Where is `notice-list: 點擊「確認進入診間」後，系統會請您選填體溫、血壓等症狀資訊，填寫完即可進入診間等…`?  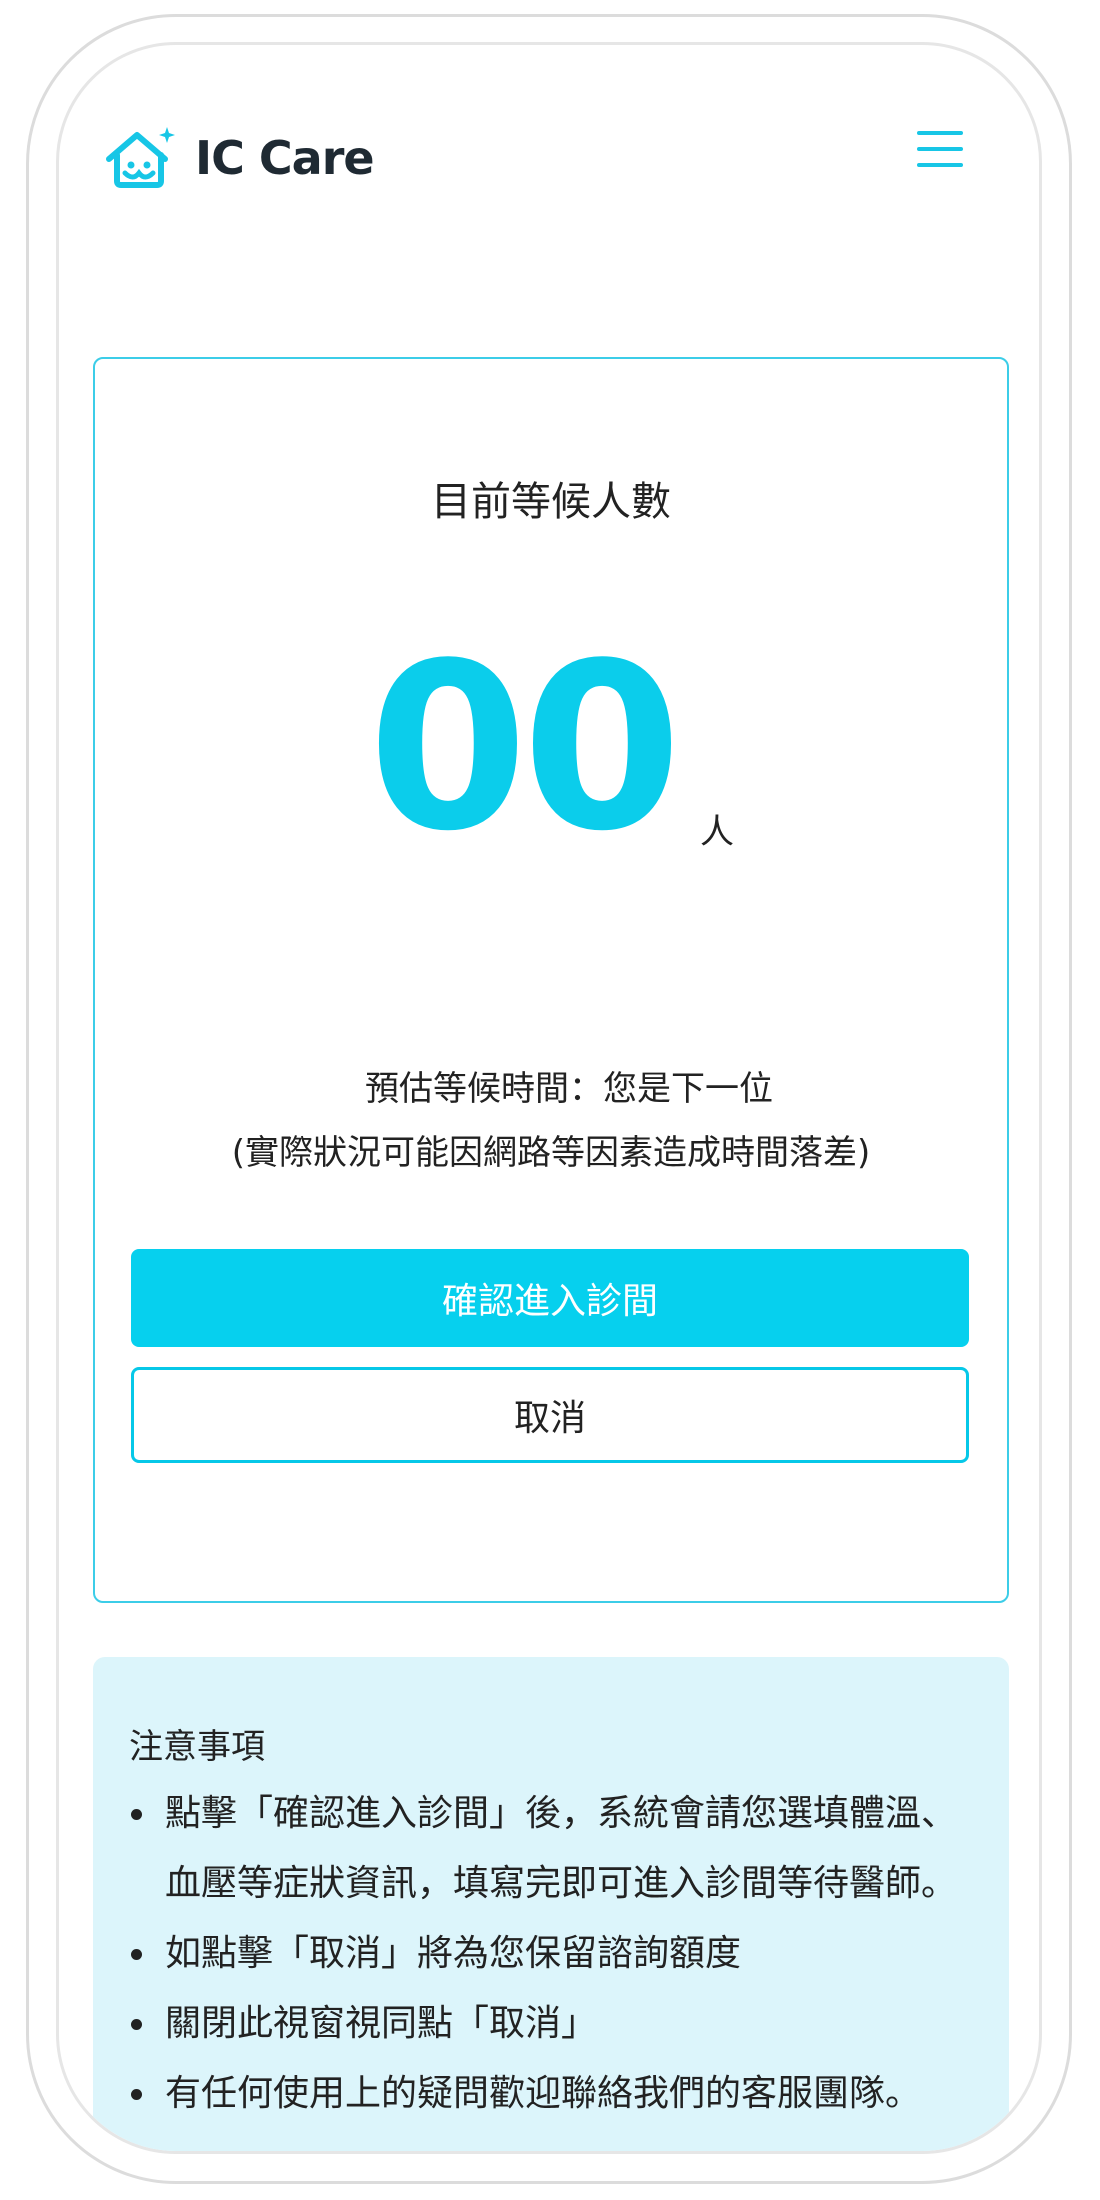
notice-list: 點擊「確認進入診間」後，系統會請您選填體溫、血壓等症狀資訊，填寫完即可進入診間等… is located at coordinates (559, 1954).